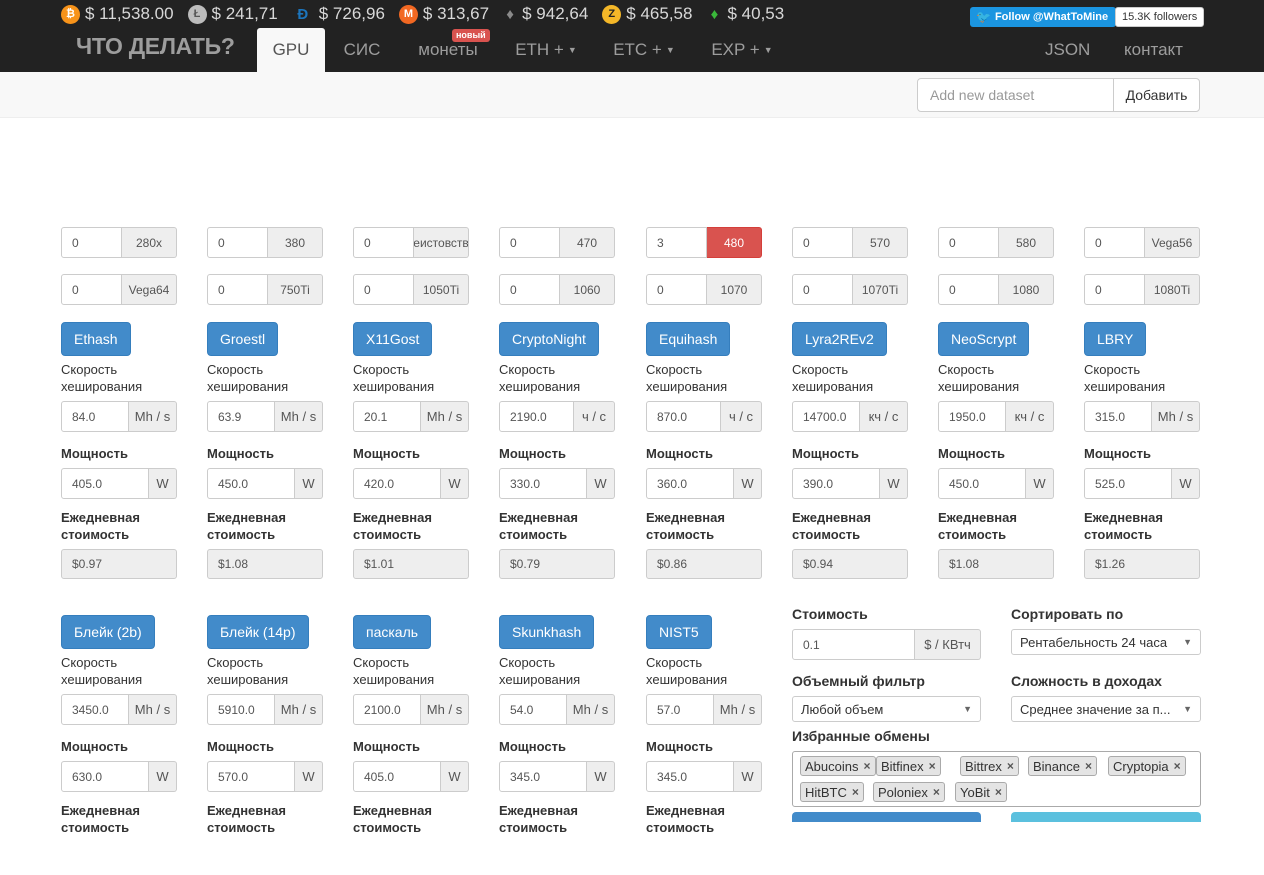  I want to click on nav-exp-dropdown: EXP + ▼, so click(742, 50).